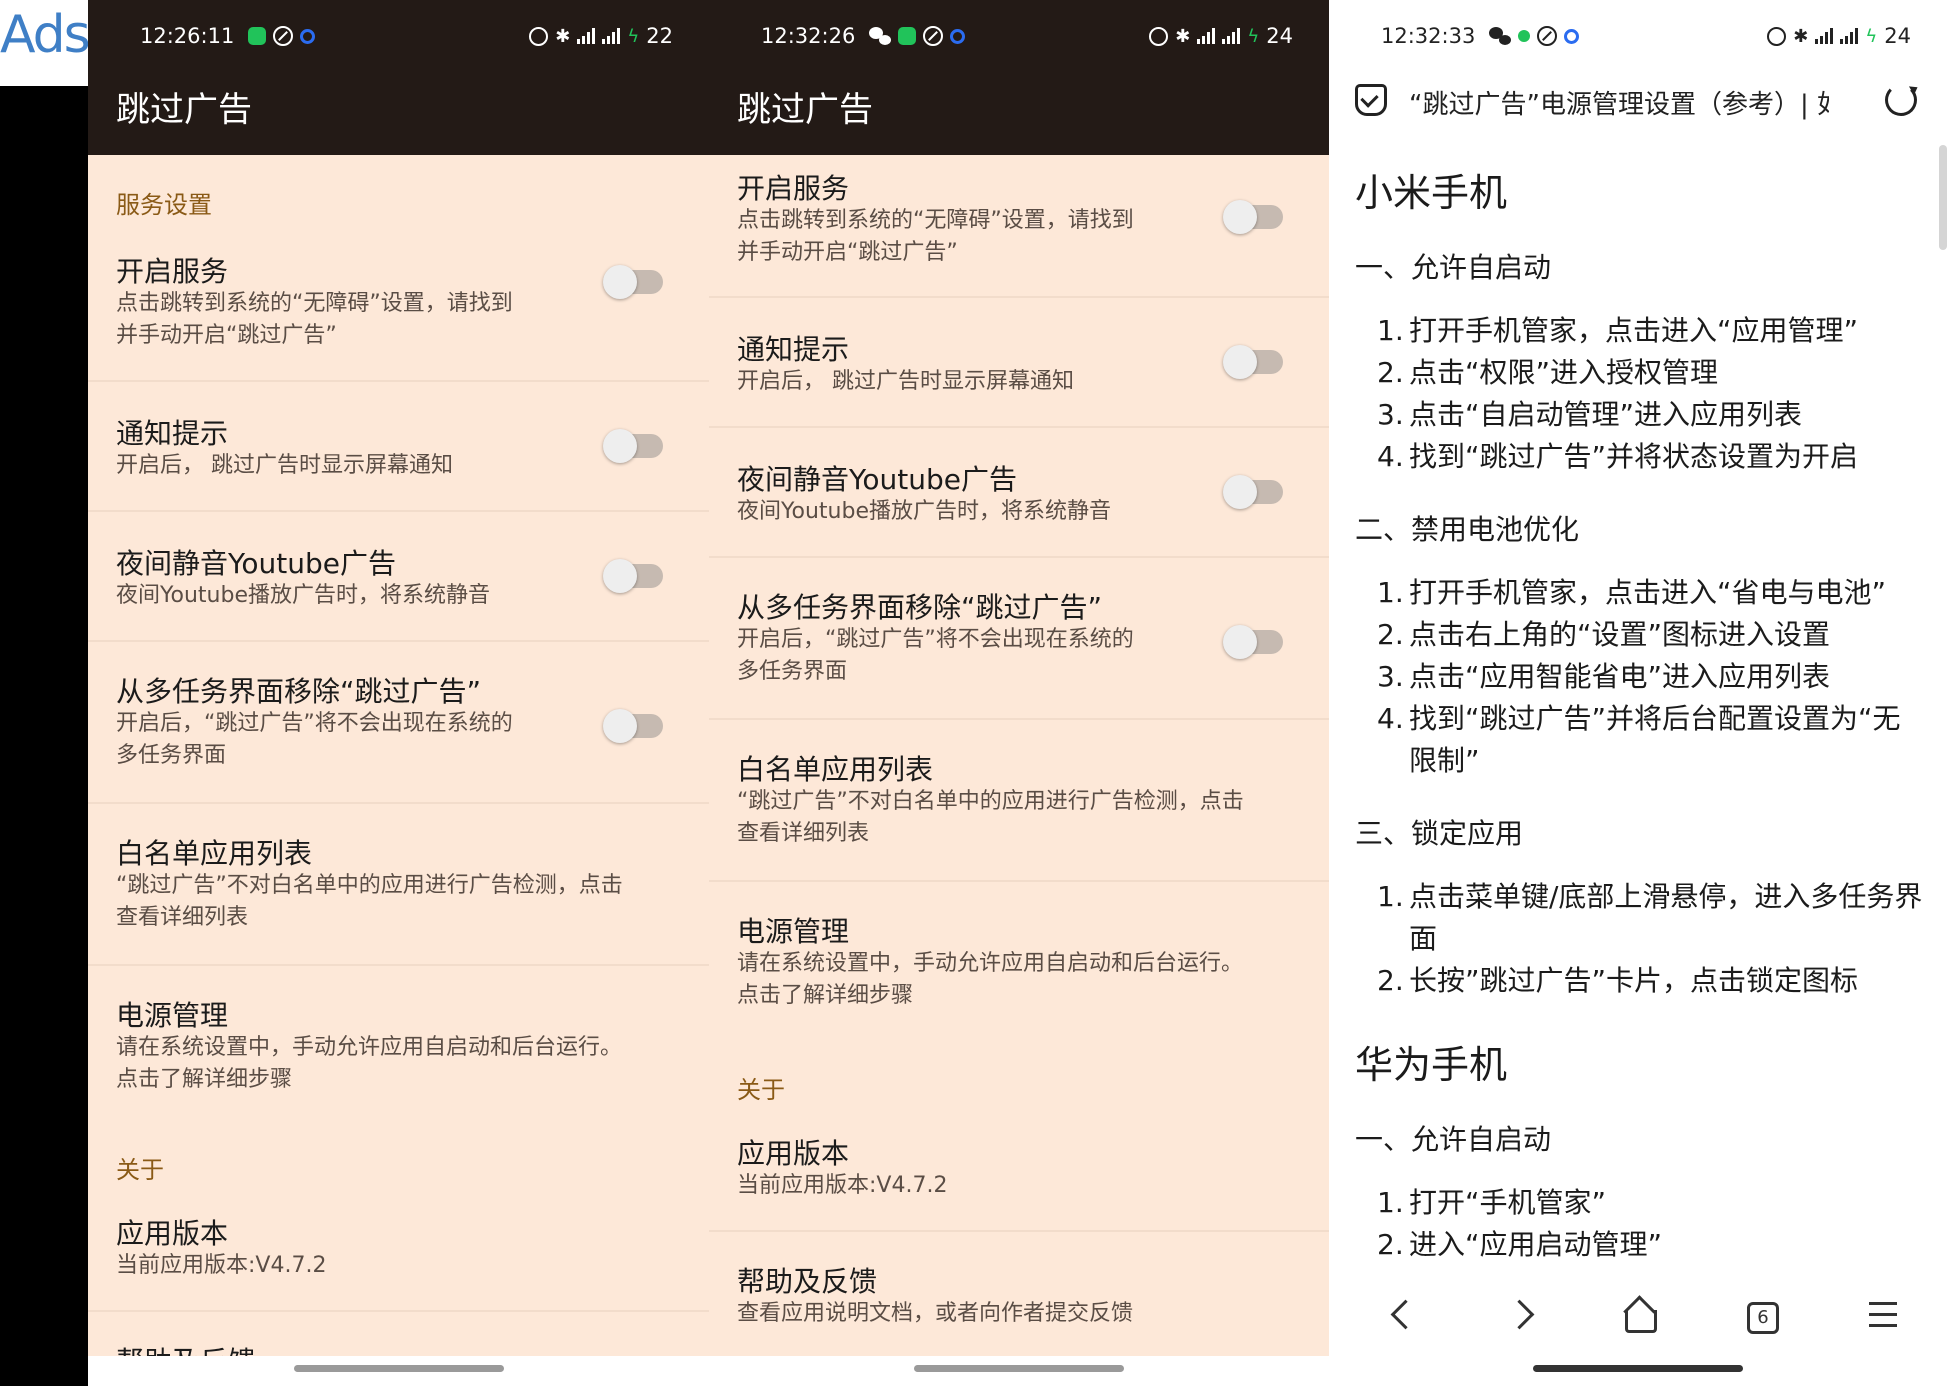 Image resolution: width=1947 pixels, height=1386 pixels. Describe the element at coordinates (1639, 739) in the screenshot. I see `list-item: 4. 找到“跳过广告”并将后台配置设置为“无限制”` at that location.